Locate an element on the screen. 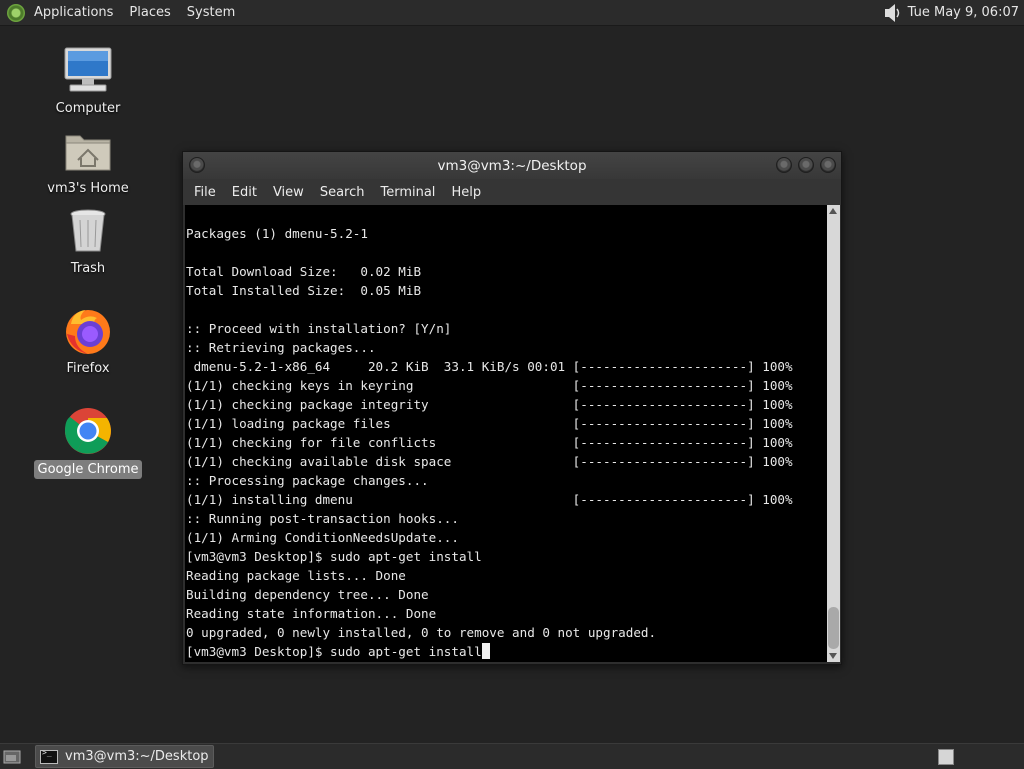 The image size is (1024, 769). text-cursor is located at coordinates (485, 651).